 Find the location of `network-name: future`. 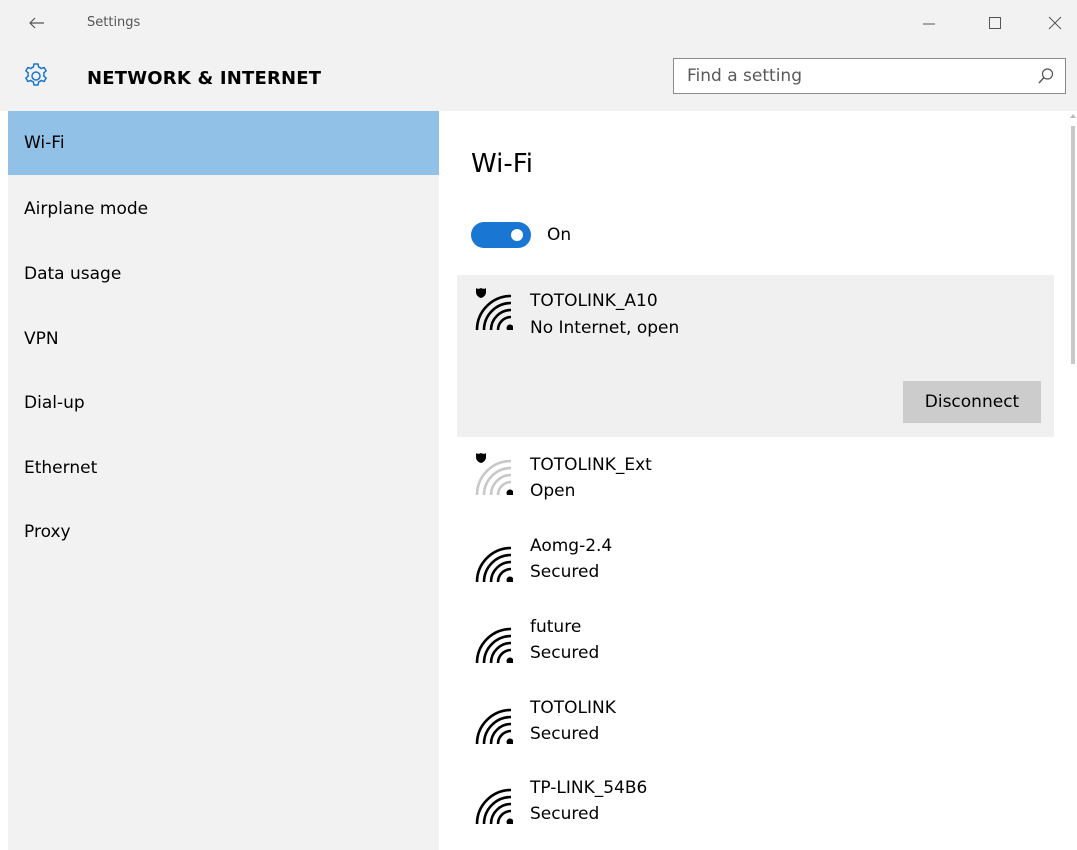

network-name: future is located at coordinates (556, 627).